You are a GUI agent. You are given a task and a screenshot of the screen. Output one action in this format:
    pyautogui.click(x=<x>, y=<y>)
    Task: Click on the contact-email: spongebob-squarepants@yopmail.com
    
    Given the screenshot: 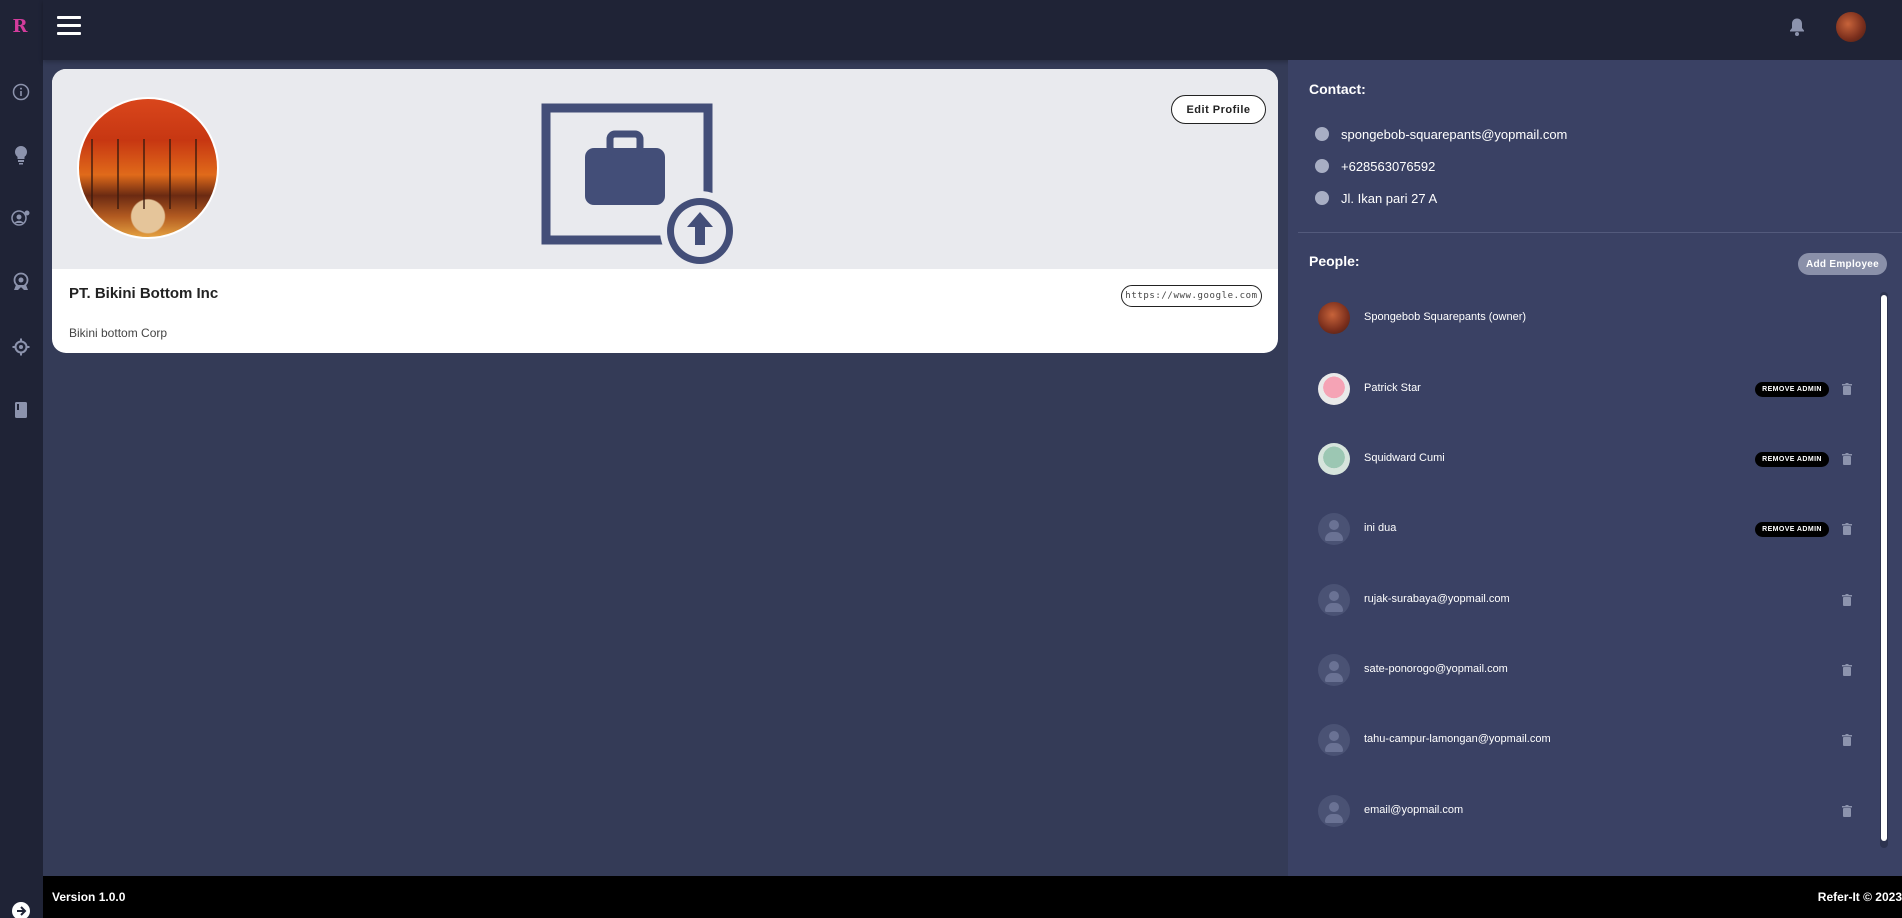 What is the action you would take?
    pyautogui.click(x=1454, y=134)
    